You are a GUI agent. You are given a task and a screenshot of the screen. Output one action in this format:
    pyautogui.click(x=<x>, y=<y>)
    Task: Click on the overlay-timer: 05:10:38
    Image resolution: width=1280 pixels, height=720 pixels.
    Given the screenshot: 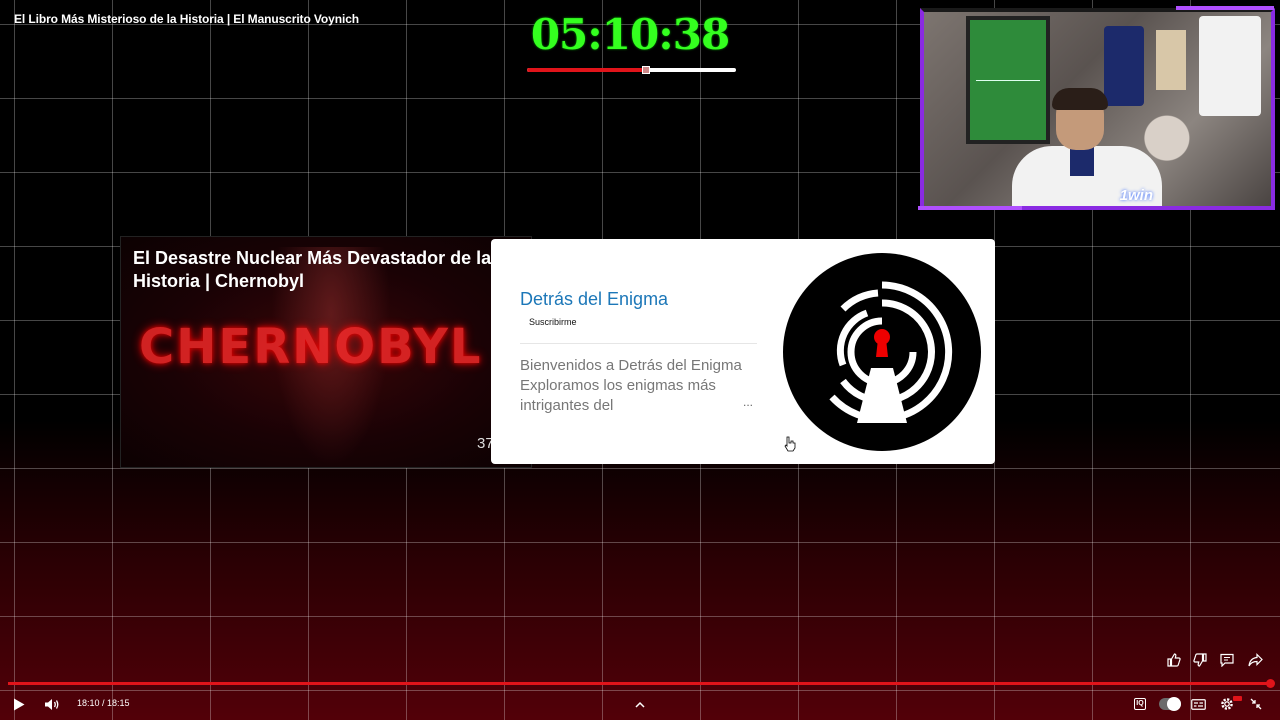 What is the action you would take?
    pyautogui.click(x=630, y=34)
    